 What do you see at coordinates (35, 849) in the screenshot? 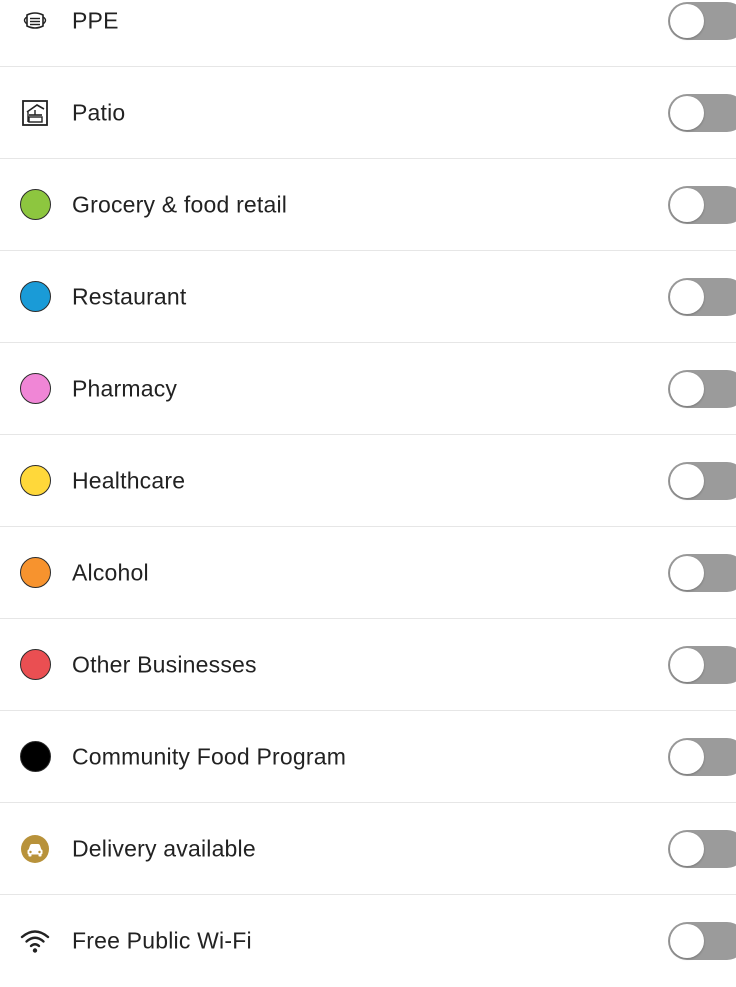
I see `delivery-car-icon` at bounding box center [35, 849].